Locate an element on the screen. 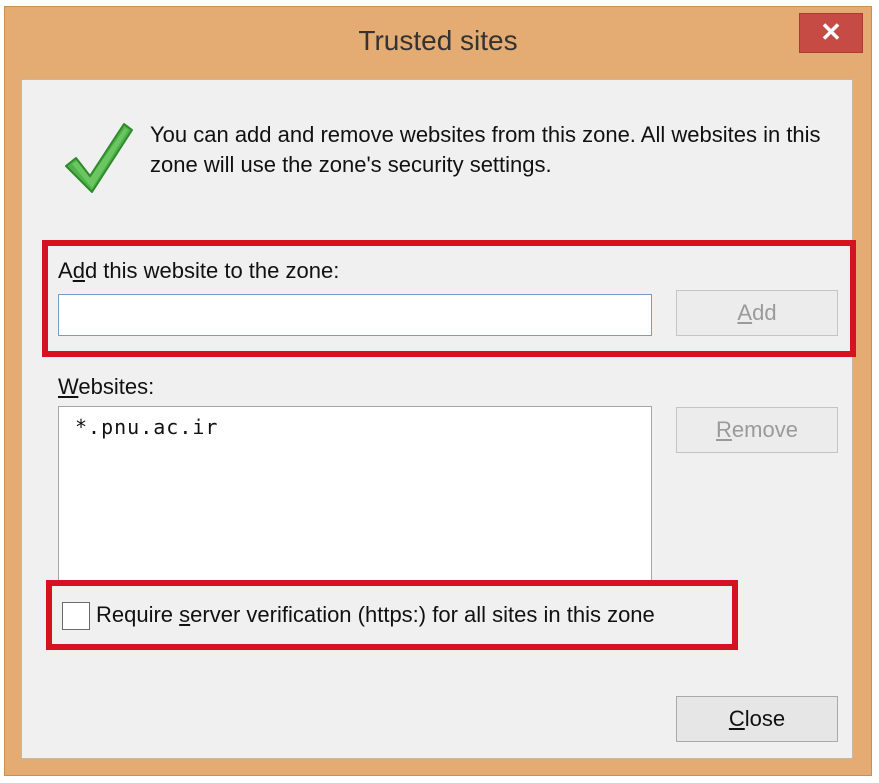 The width and height of the screenshot is (879, 783). close-window-button: ✕ is located at coordinates (831, 33).